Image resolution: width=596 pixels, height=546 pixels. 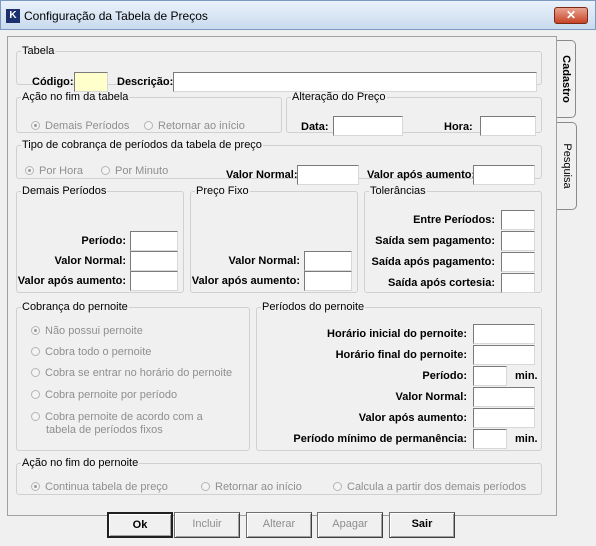 I want to click on saida-apos-cortesia-field, so click(x=518, y=283).